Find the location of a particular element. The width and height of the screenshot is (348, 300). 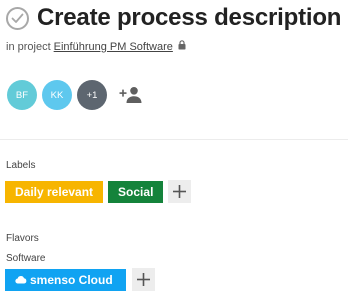

labels-heading: Labels is located at coordinates (21, 165).